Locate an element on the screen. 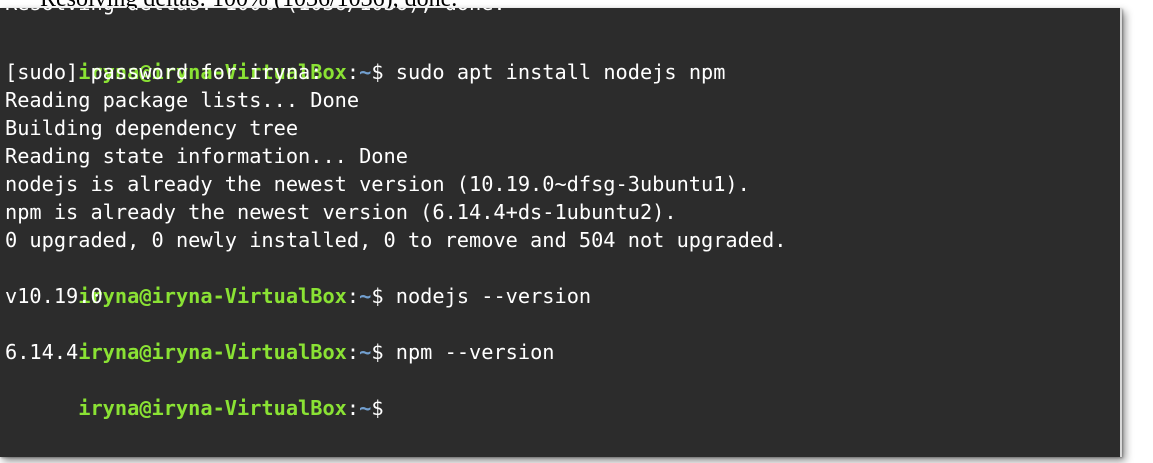 Image resolution: width=1153 pixels, height=463 pixels. terminal-output-line: Reading package lists... Done is located at coordinates (182, 100).